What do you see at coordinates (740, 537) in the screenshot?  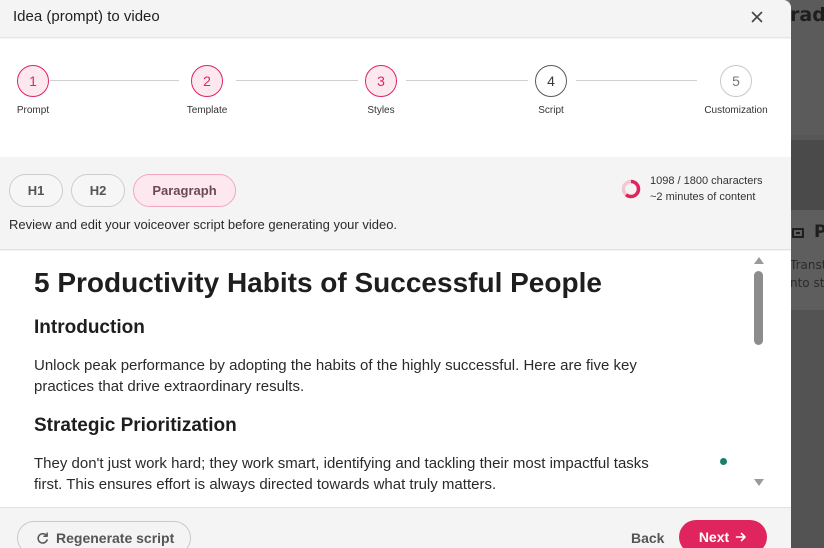 I see `arrow-right-icon` at bounding box center [740, 537].